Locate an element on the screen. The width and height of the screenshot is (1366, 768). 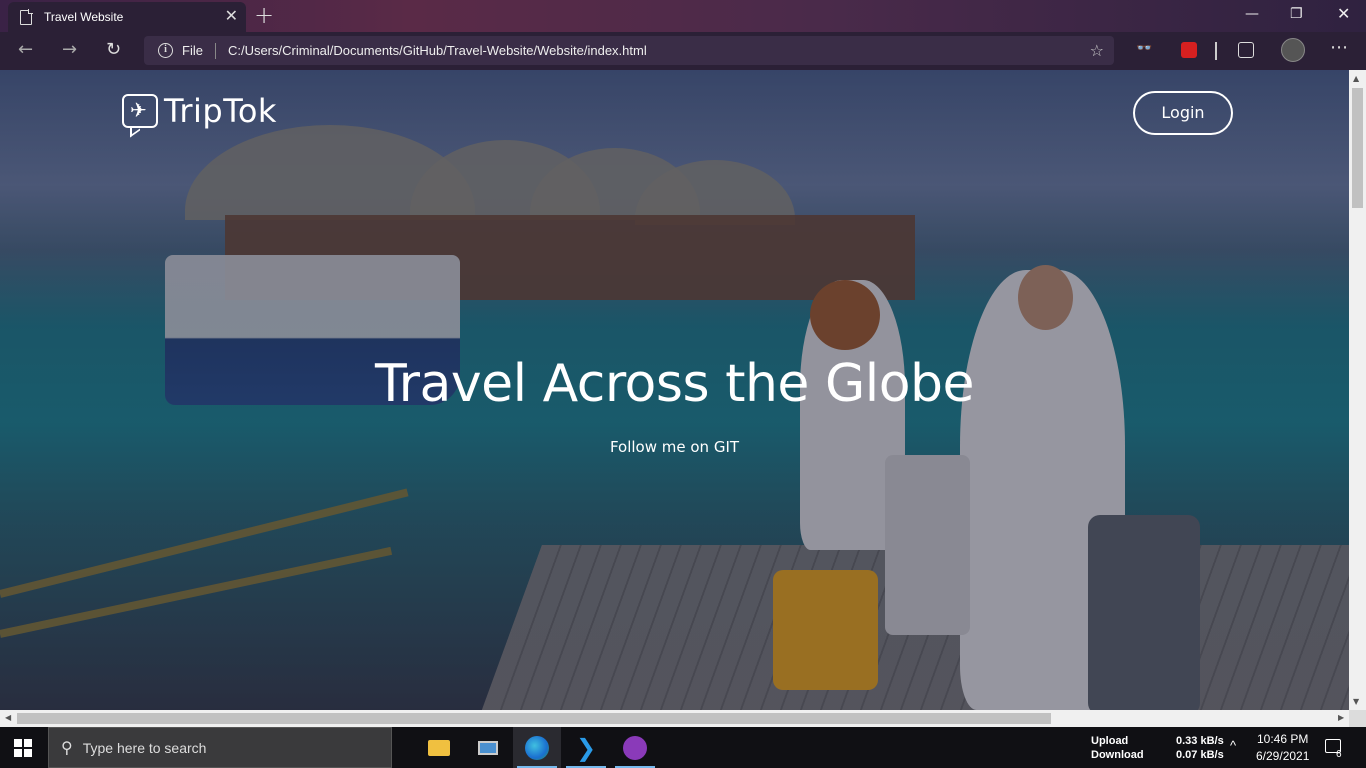
search-icon: ⚲ is located at coordinates (67, 747).